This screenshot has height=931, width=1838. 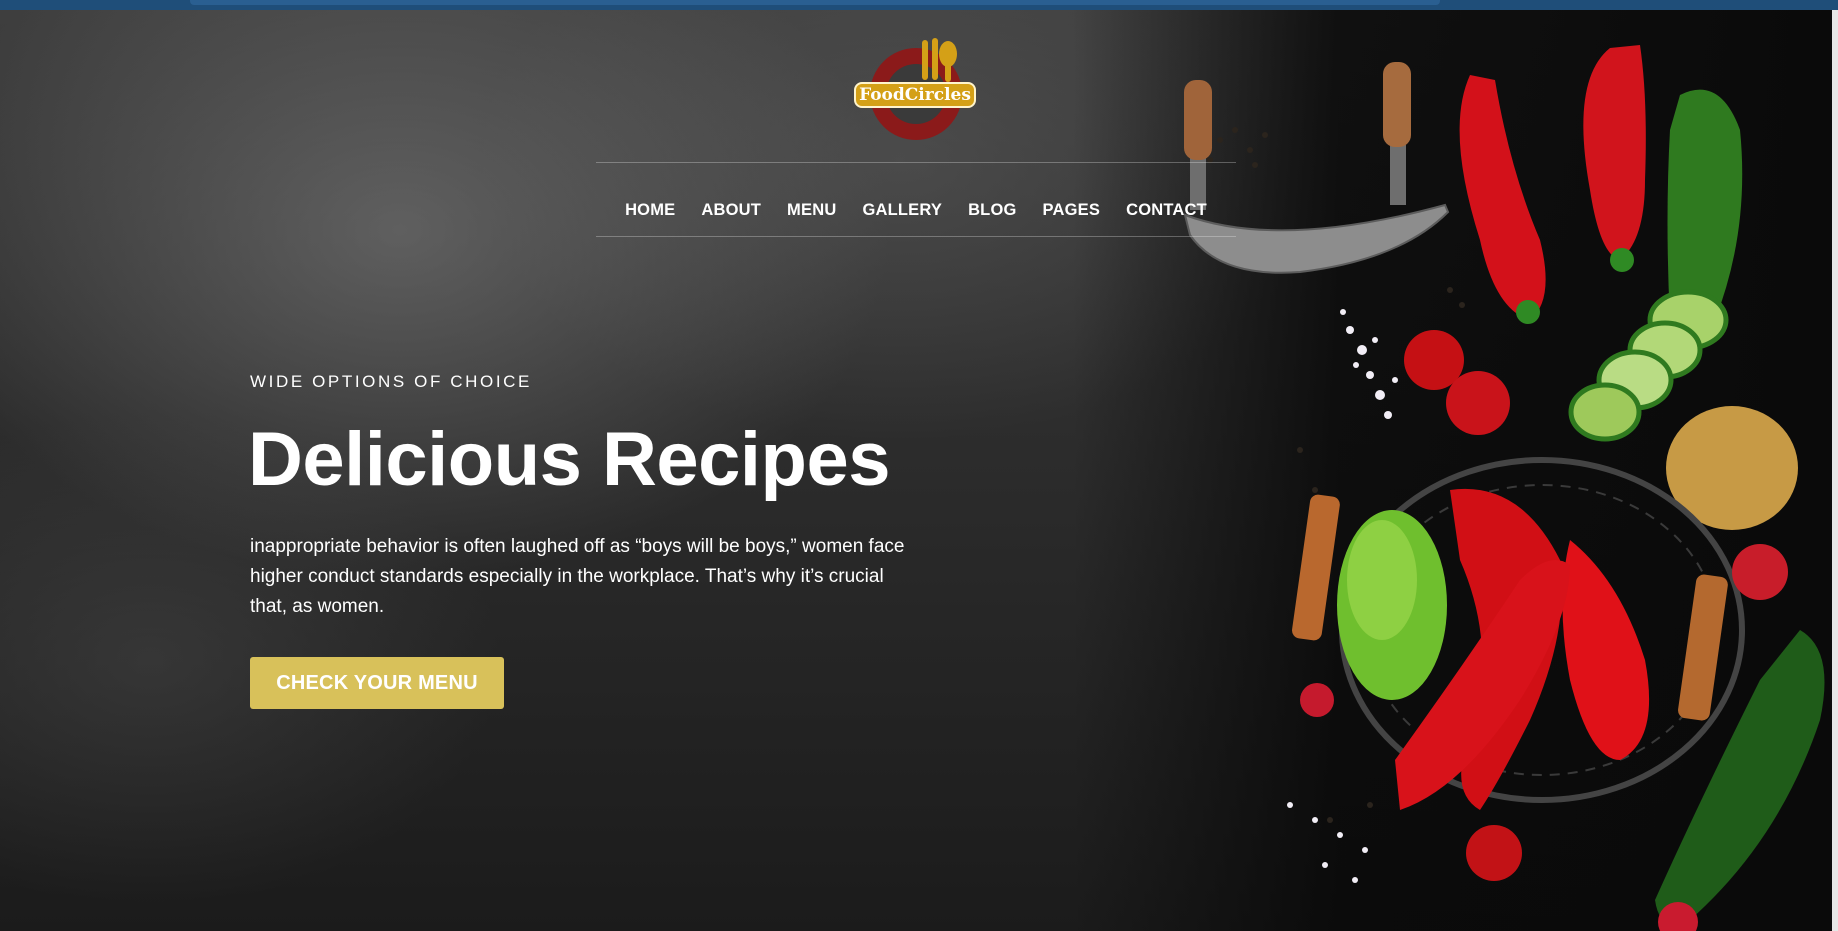 I want to click on logo-wordmark: FoodCircles, so click(x=915, y=95).